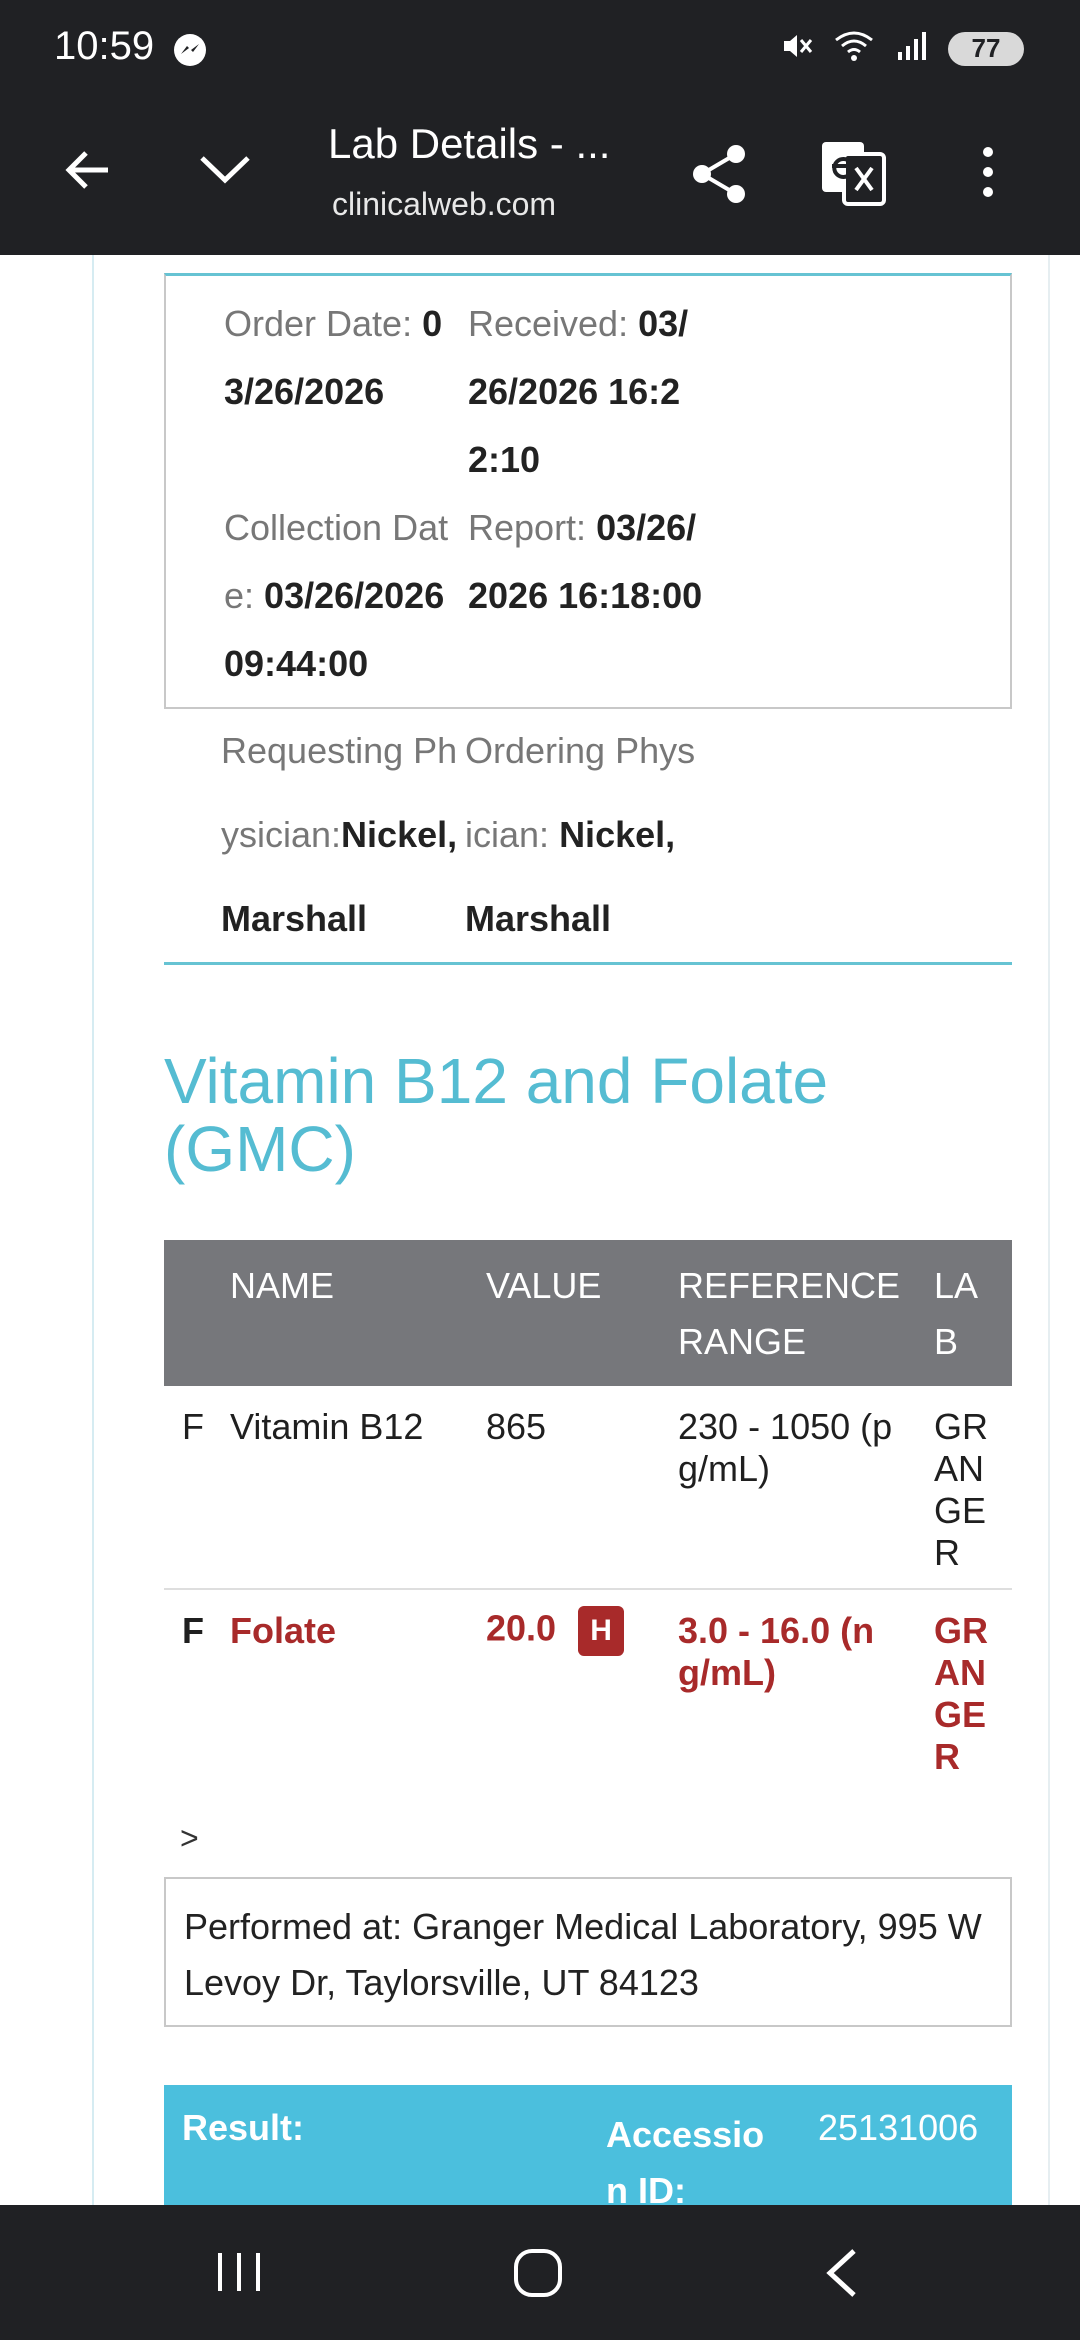 The height and width of the screenshot is (2340, 1080). Describe the element at coordinates (189, 1838) in the screenshot. I see `expand-toggle: >` at that location.